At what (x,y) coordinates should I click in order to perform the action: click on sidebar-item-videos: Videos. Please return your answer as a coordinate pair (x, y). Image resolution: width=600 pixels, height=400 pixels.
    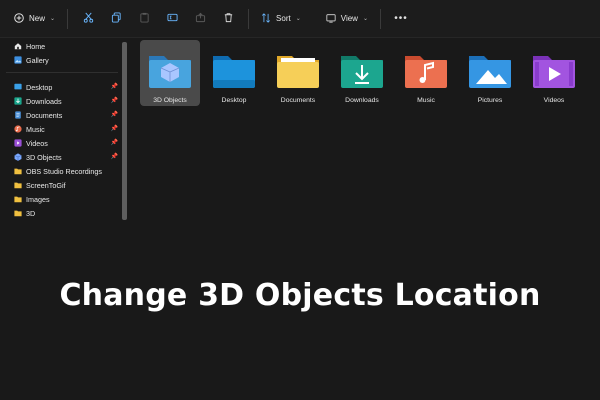
    Looking at the image, I should click on (31, 143).